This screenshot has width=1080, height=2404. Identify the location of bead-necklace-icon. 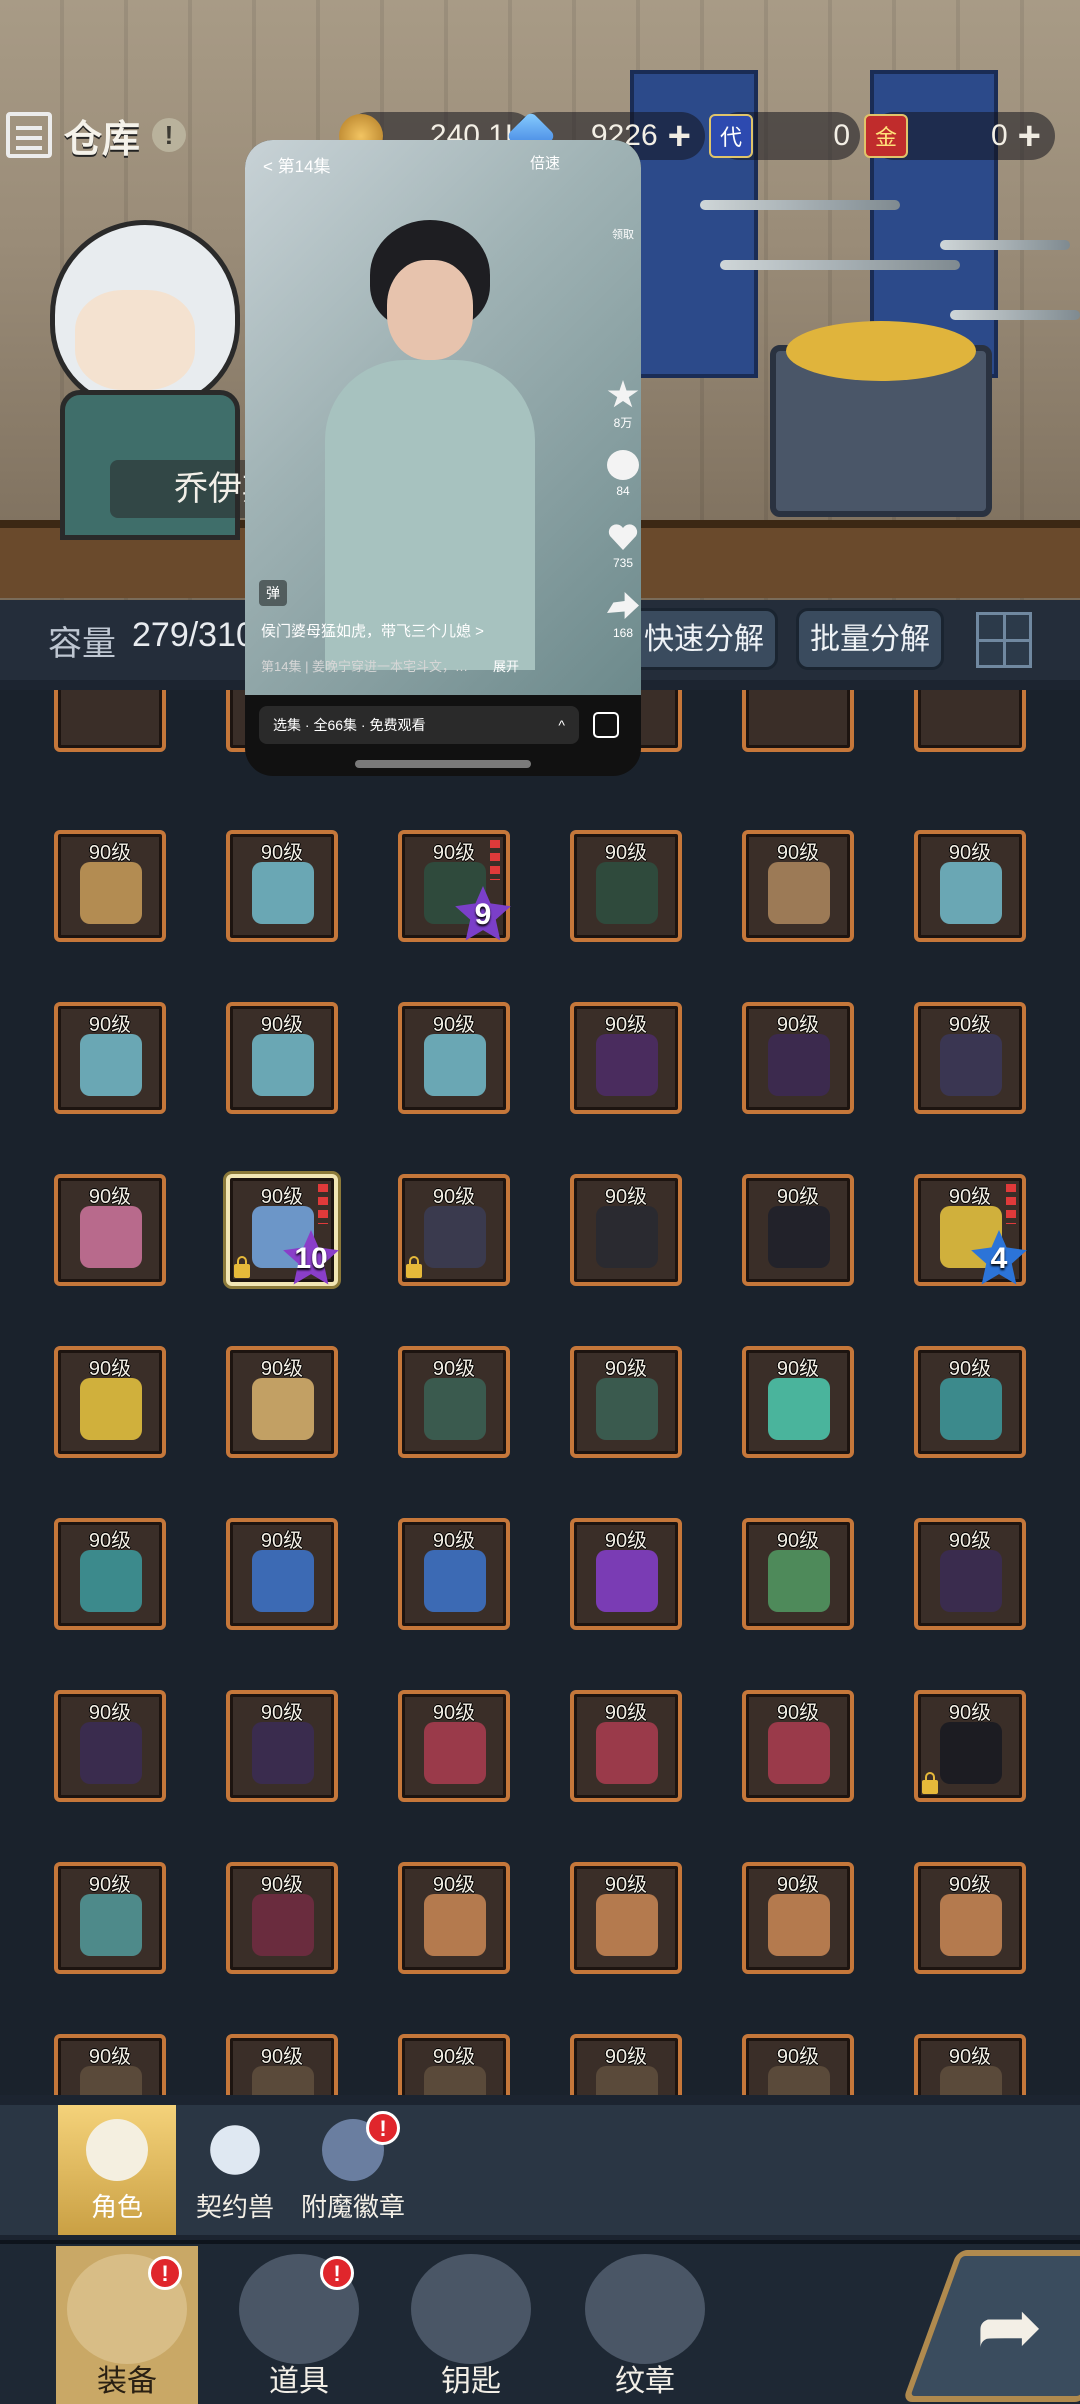
(799, 1581).